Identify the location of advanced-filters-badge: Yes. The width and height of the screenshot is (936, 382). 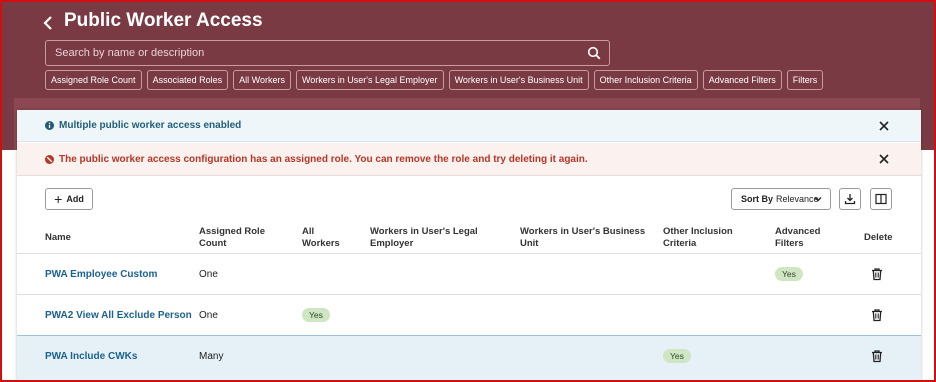
(789, 274).